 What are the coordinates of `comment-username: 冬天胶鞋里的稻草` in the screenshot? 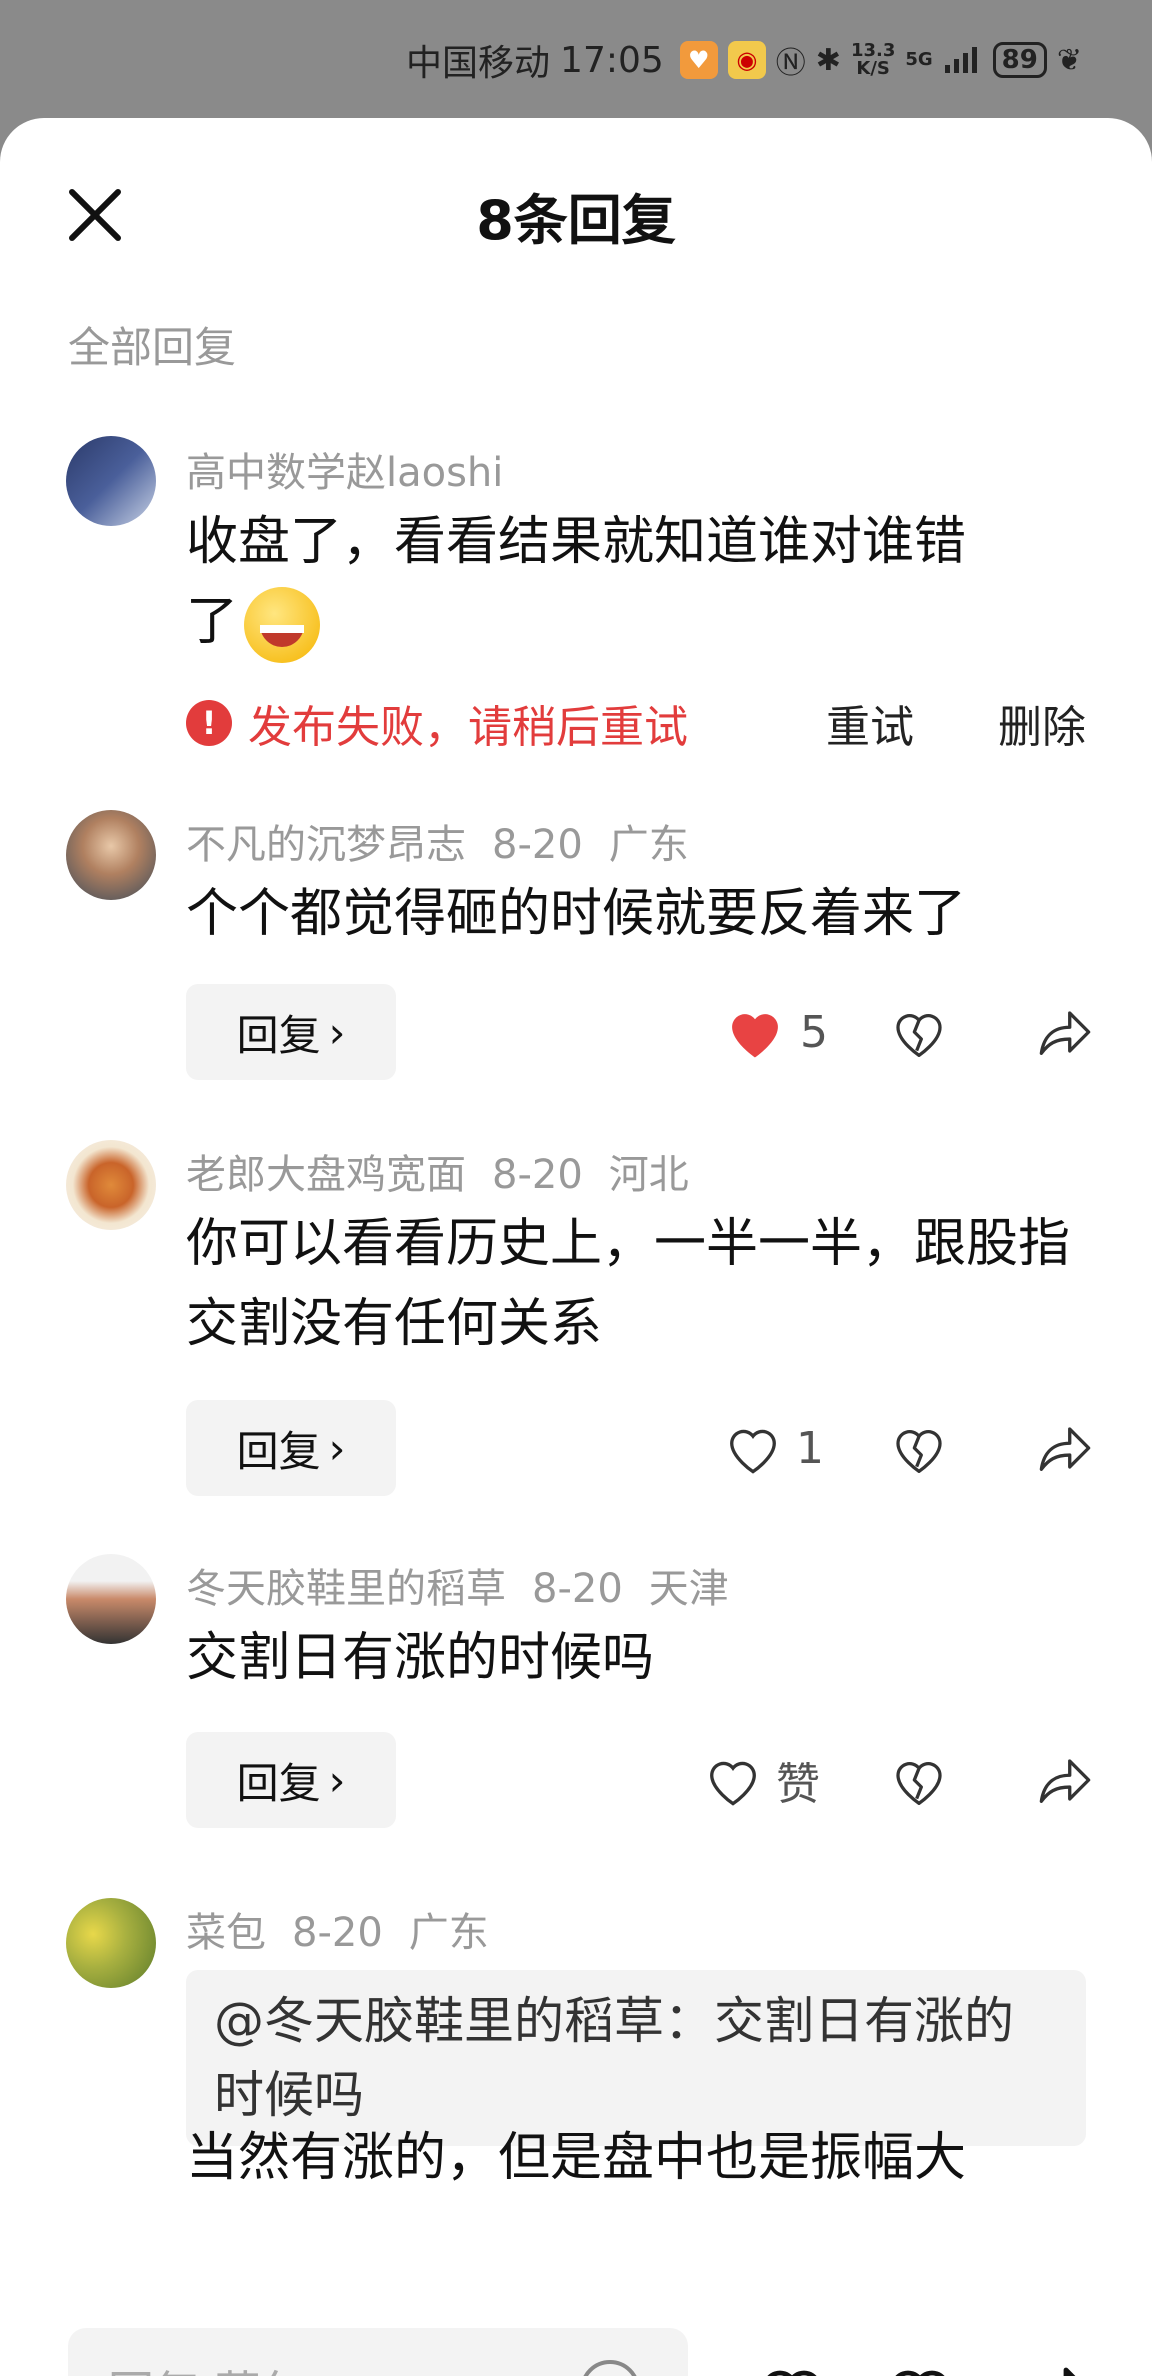 It's located at (346, 1589).